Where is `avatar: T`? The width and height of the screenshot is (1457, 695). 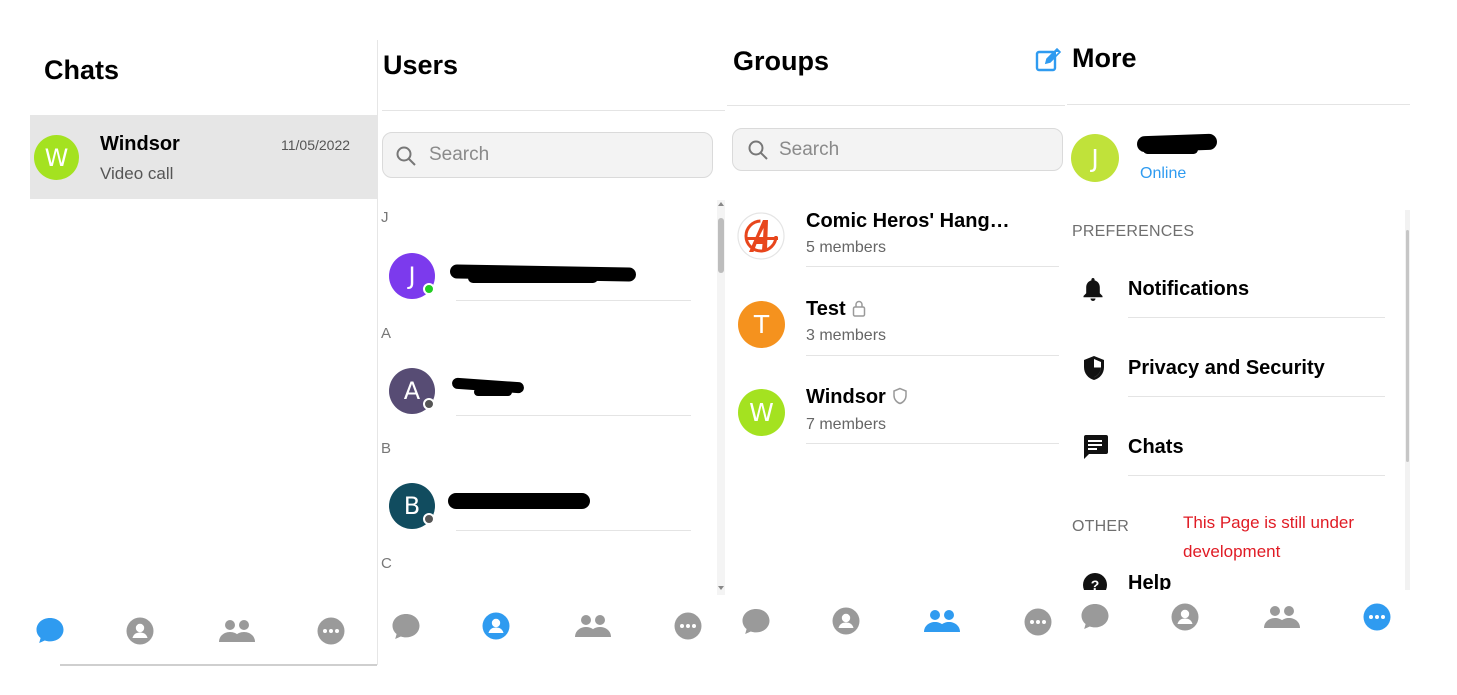 avatar: T is located at coordinates (761, 324).